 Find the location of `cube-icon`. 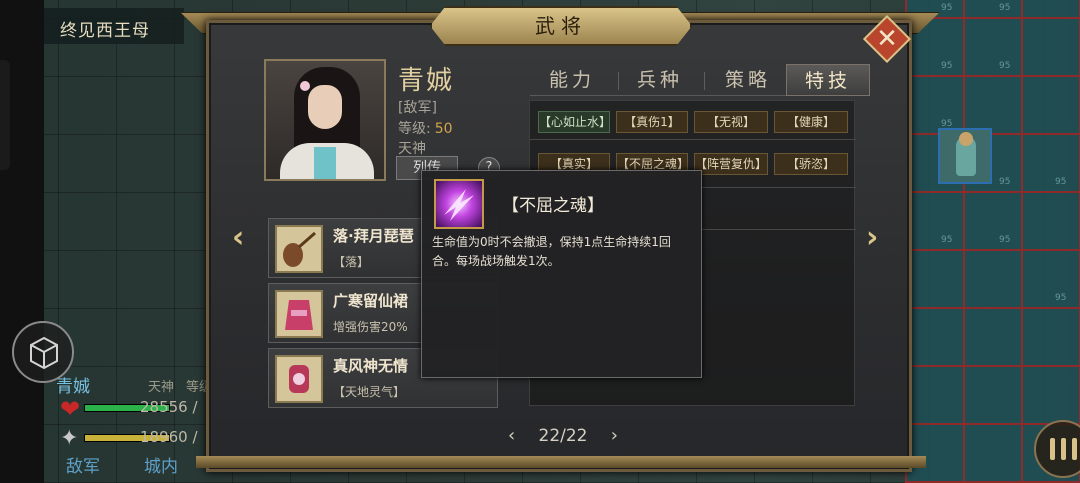

cube-icon is located at coordinates (44, 353).